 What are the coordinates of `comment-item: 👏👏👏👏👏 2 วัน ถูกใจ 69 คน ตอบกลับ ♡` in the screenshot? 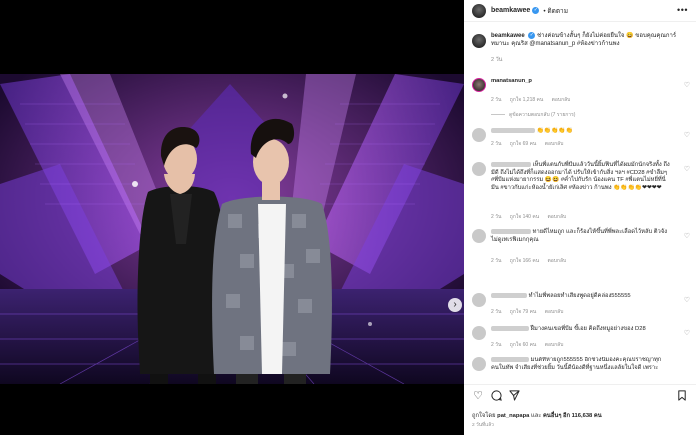 It's located at (581, 139).